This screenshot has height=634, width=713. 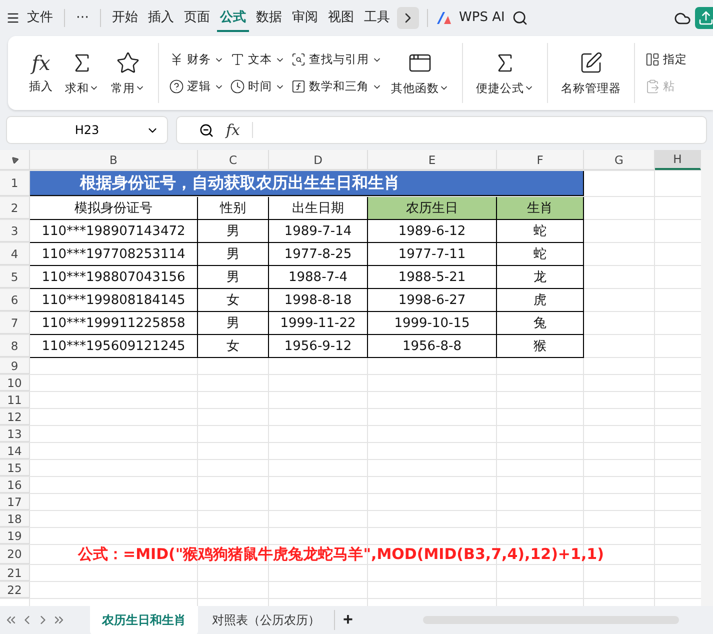 I want to click on column-header: H, so click(x=678, y=160).